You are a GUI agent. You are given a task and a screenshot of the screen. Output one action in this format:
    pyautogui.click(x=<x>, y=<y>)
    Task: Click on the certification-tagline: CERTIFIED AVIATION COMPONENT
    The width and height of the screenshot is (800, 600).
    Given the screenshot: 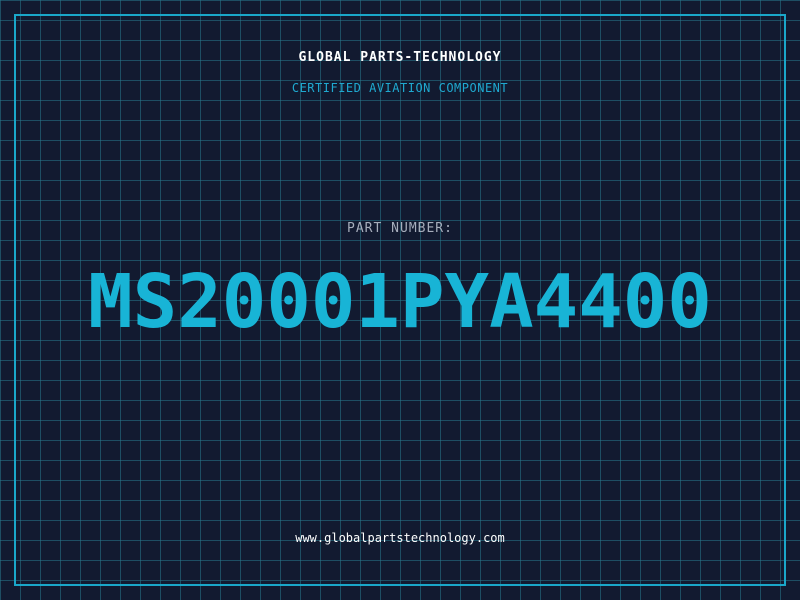 What is the action you would take?
    pyautogui.click(x=400, y=88)
    